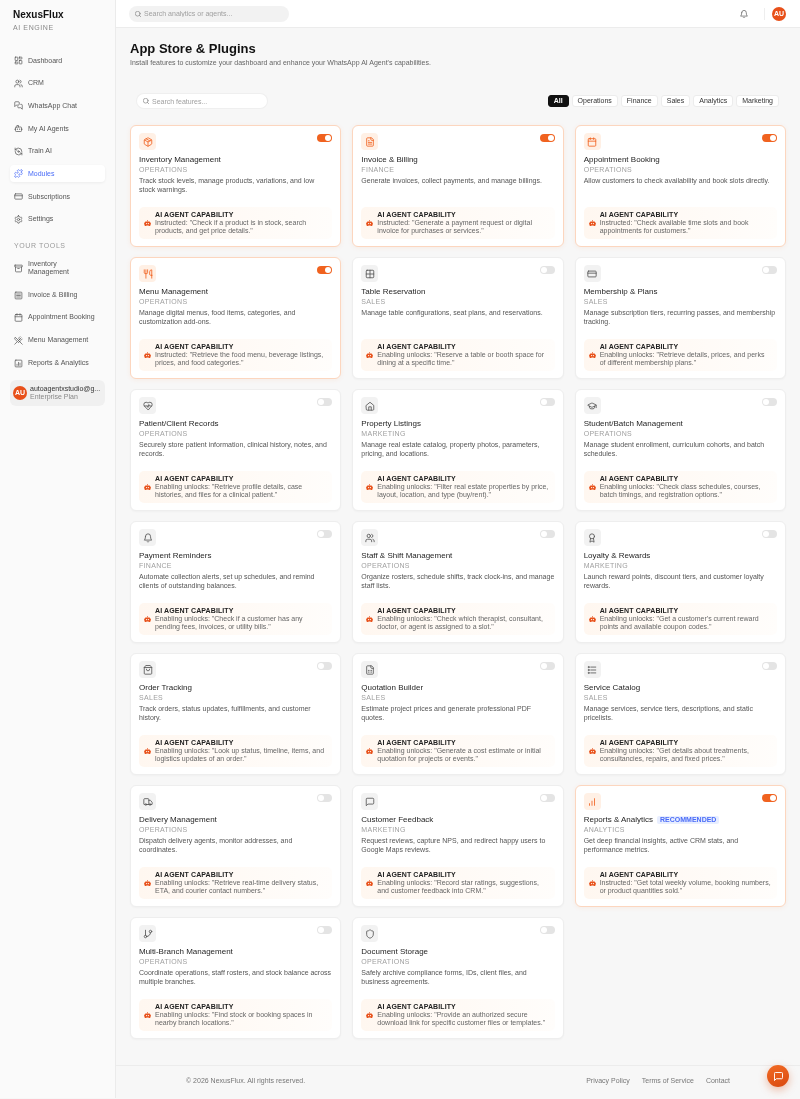 The width and height of the screenshot is (800, 1099). I want to click on cycle-arrows-icon, so click(18, 151).